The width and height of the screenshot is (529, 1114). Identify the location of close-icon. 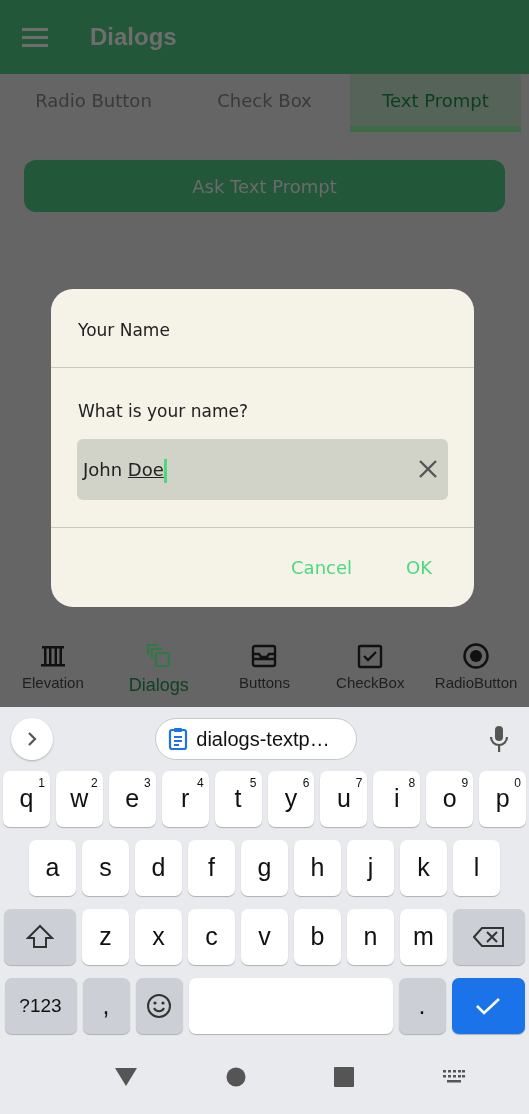
(428, 469).